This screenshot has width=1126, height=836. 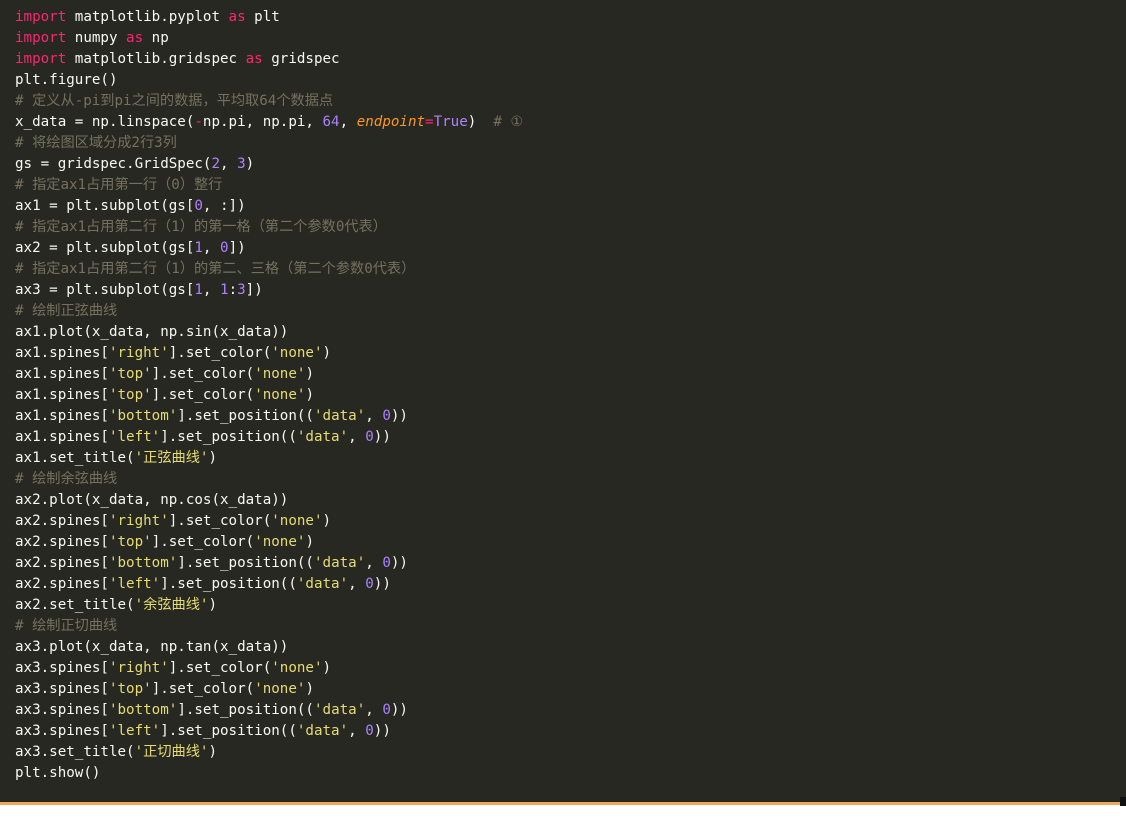 I want to click on code-token: -, so click(x=198, y=122).